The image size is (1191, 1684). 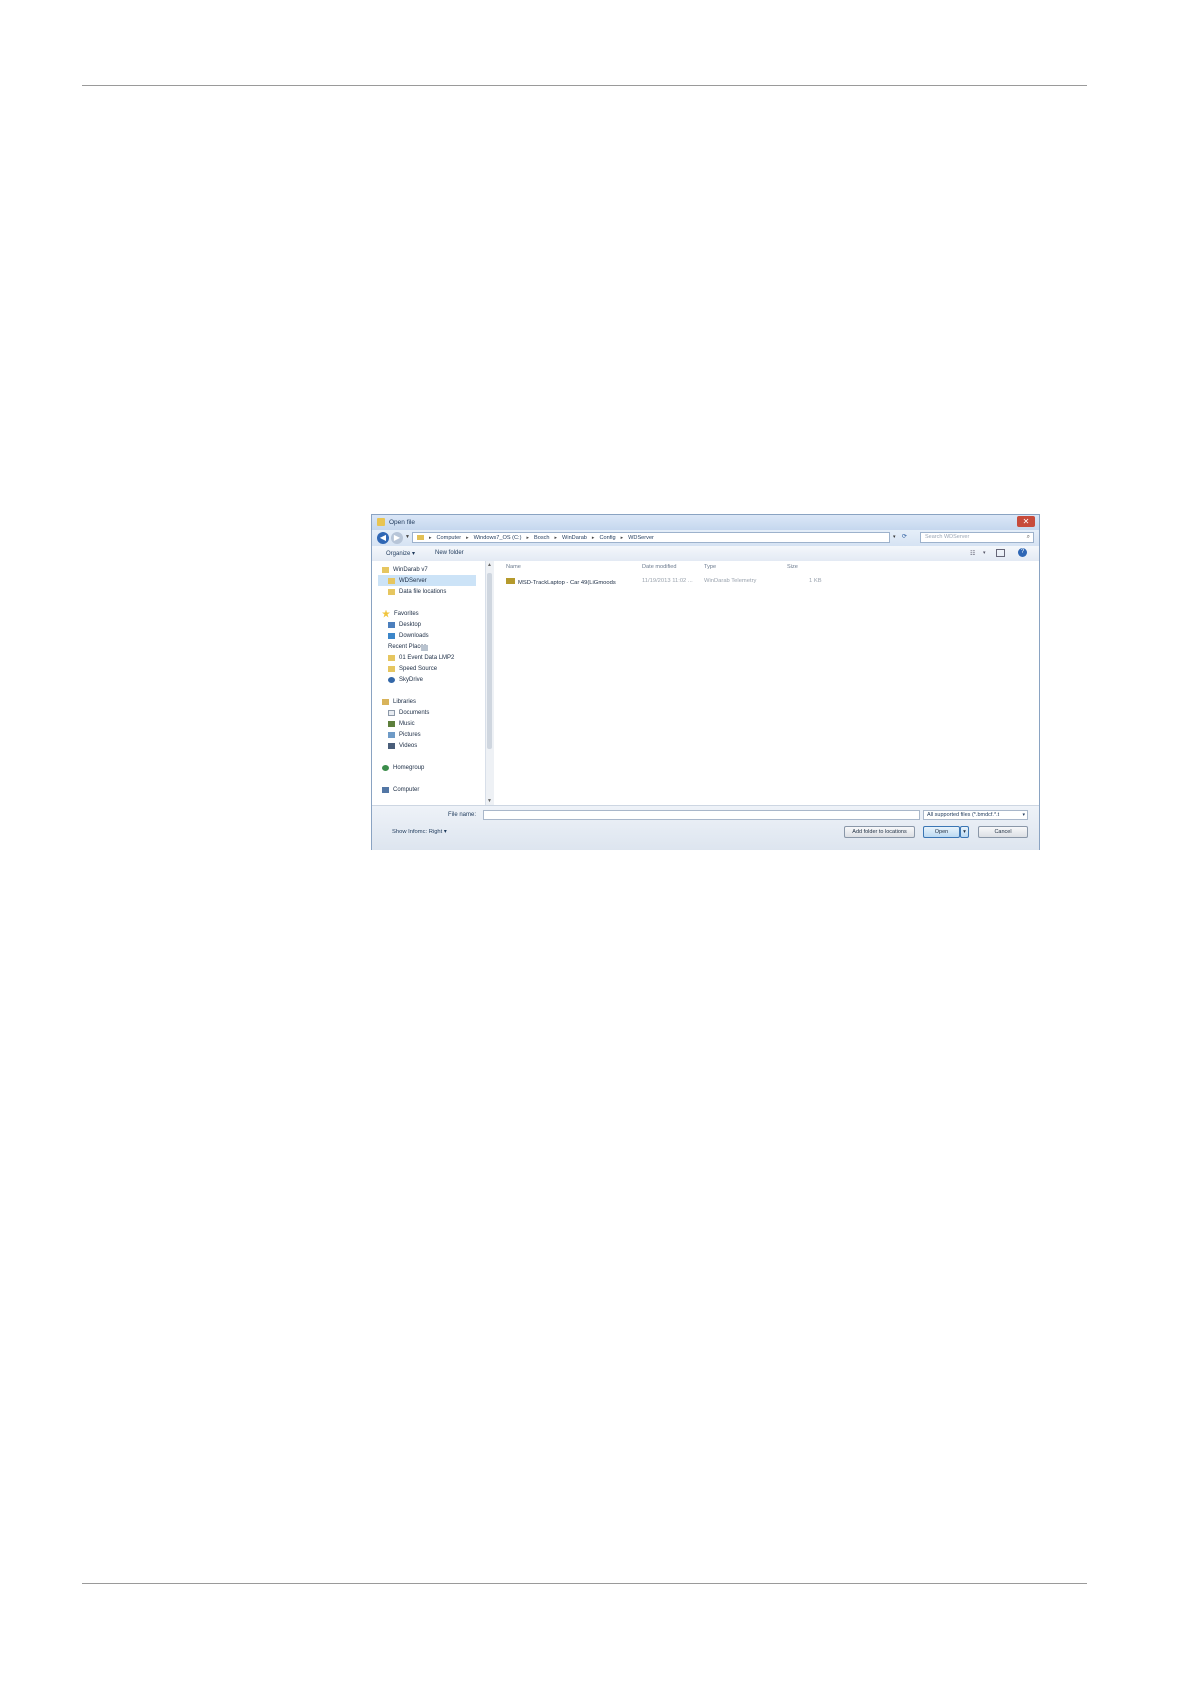 What do you see at coordinates (1026, 521) in the screenshot?
I see `close-button: ✕` at bounding box center [1026, 521].